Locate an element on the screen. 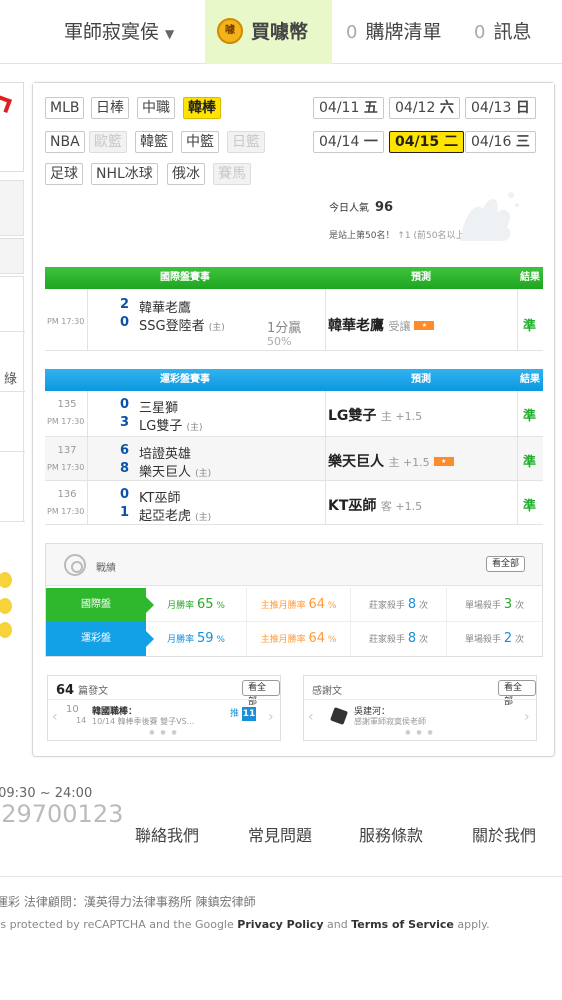 The height and width of the screenshot is (1000, 562). sidebar-menu-label: 綠 is located at coordinates (11, 379).